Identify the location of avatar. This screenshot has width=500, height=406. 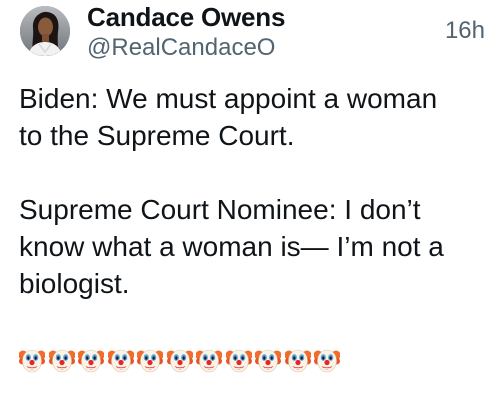
(45, 31).